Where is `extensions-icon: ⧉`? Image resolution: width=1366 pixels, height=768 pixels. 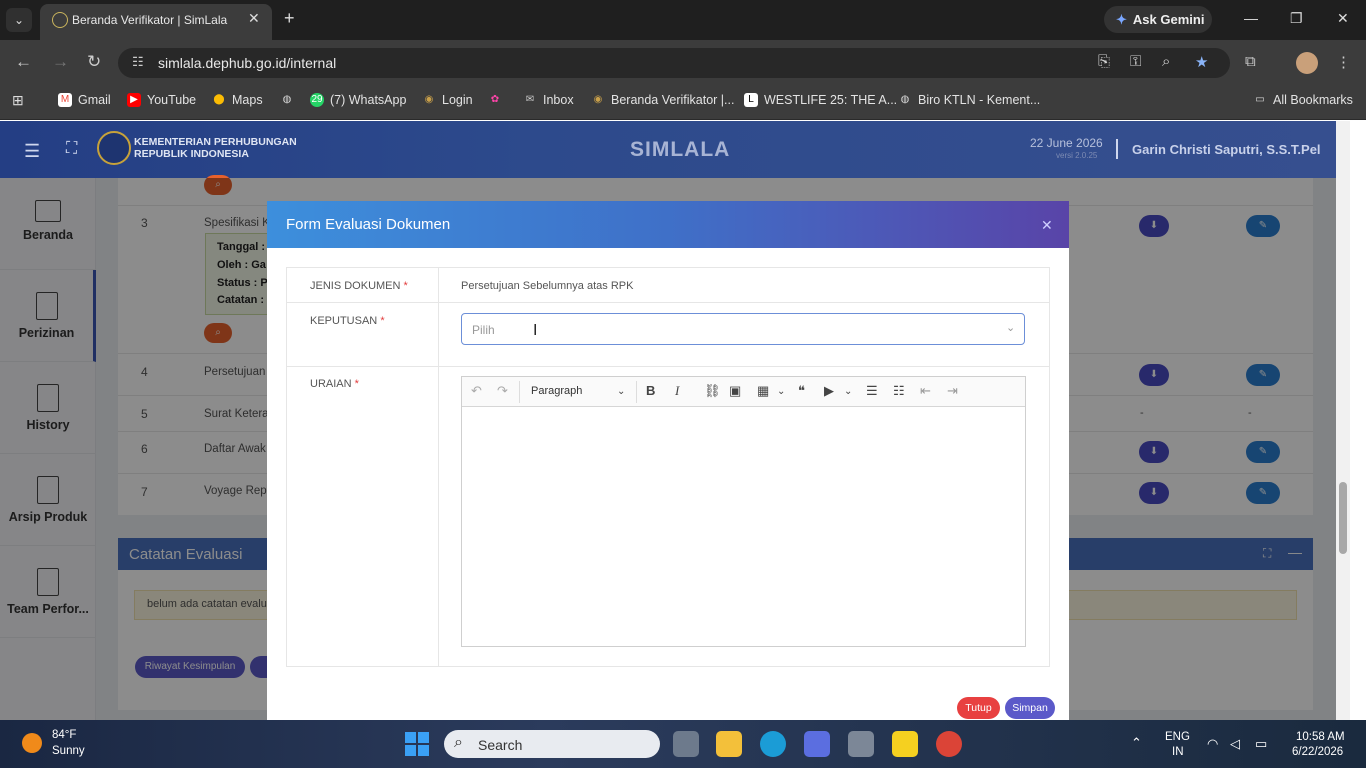
extensions-icon: ⧉ is located at coordinates (1250, 61).